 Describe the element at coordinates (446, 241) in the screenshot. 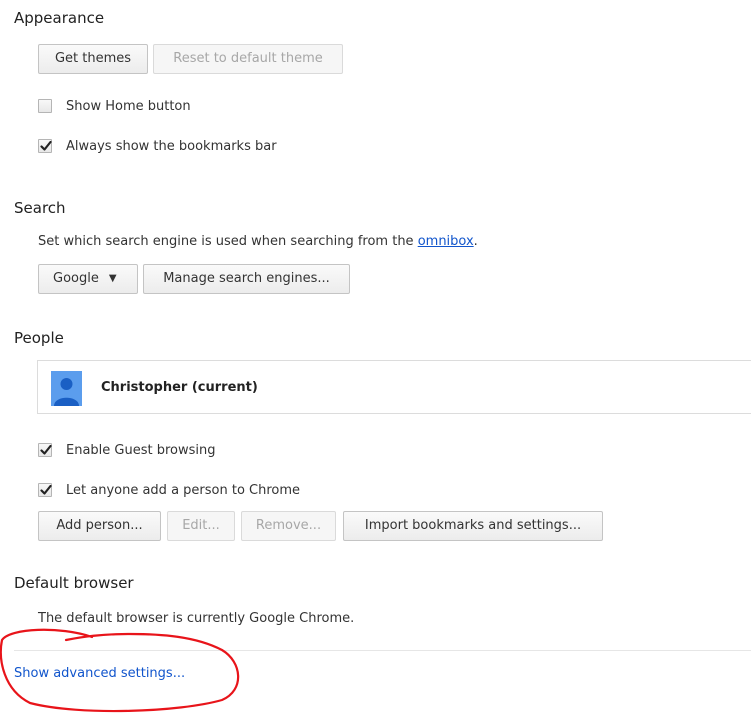

I see `omnibox-link: omnibox` at that location.